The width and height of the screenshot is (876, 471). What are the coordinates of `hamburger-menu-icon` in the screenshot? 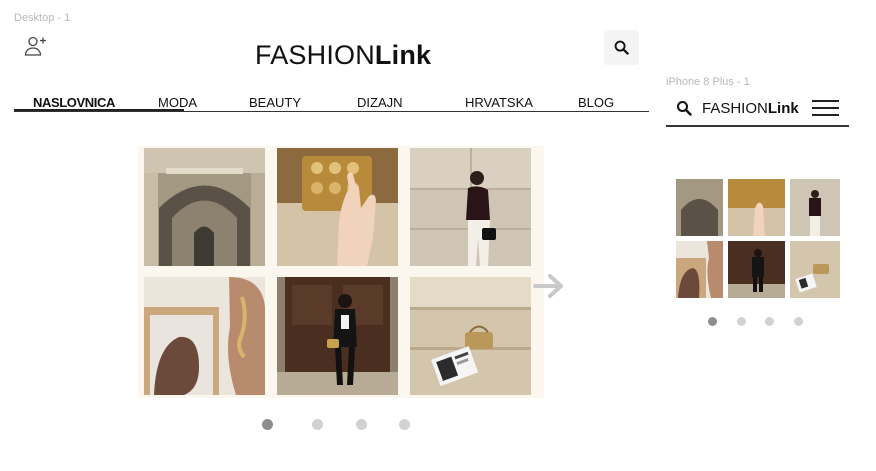 It's located at (825, 108).